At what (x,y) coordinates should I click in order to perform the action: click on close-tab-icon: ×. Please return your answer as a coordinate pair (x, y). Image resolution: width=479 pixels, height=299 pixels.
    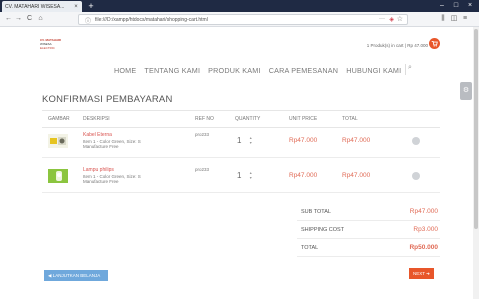
    Looking at the image, I should click on (76, 7).